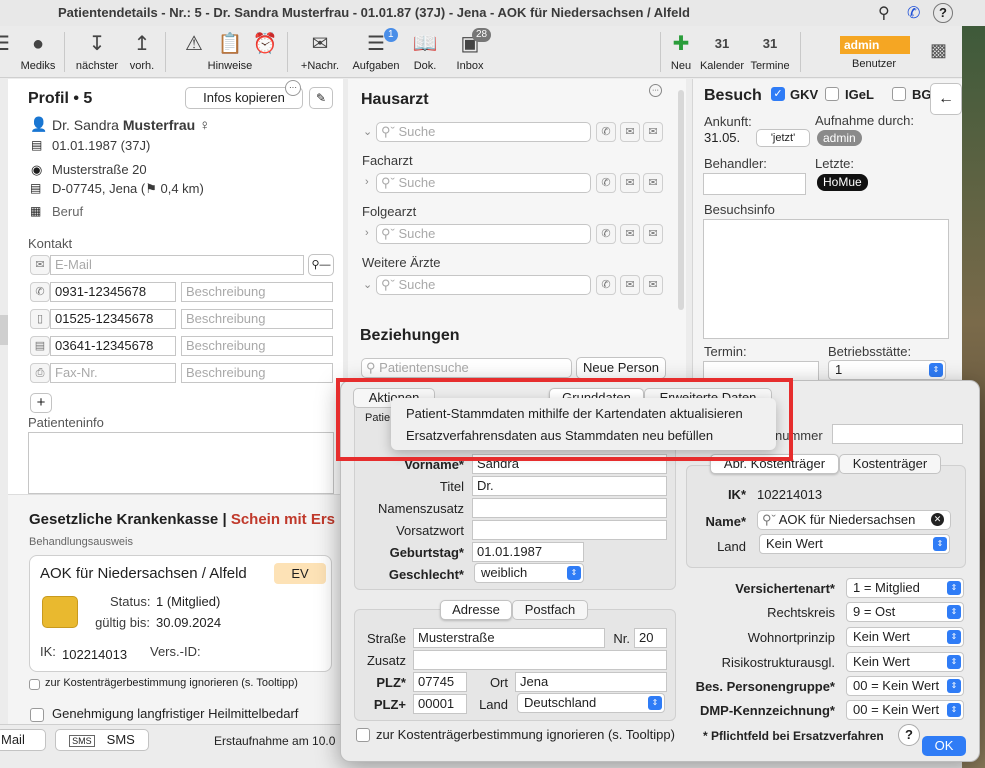 The height and width of the screenshot is (768, 985). I want to click on namenszusatz-field, so click(569, 508).